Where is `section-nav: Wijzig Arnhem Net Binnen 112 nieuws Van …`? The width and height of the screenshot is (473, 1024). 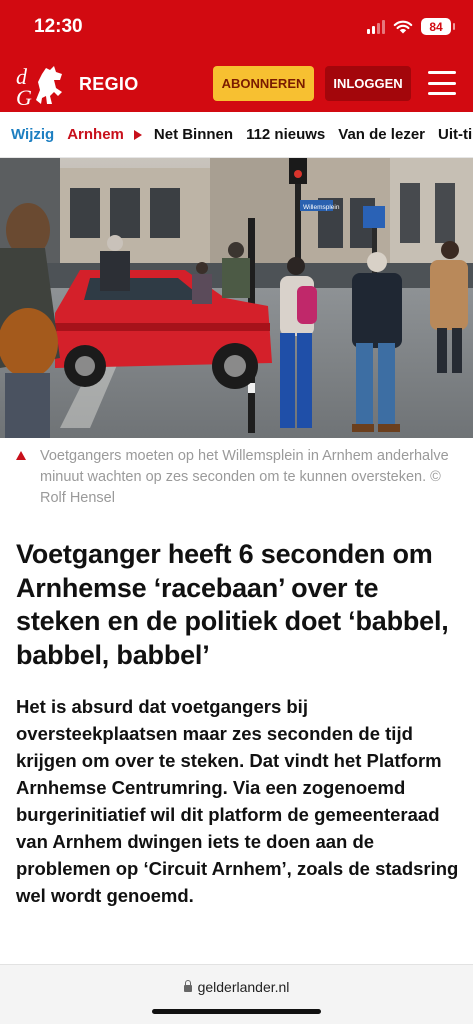 section-nav: Wijzig Arnhem Net Binnen 112 nieuws Van … is located at coordinates (236, 135).